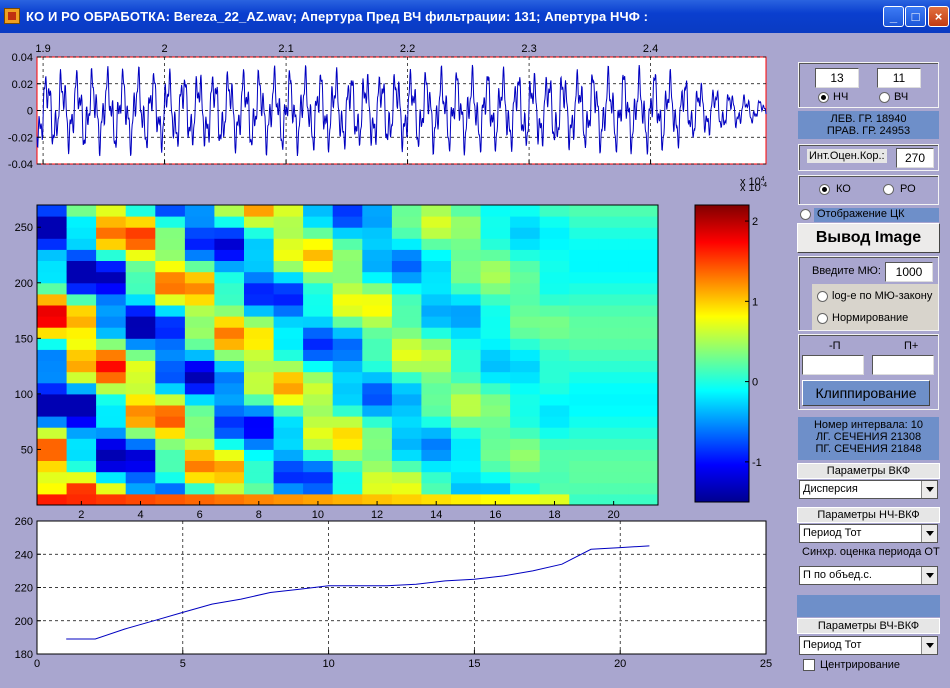 The image size is (950, 688). What do you see at coordinates (805, 214) in the screenshot?
I see `show-ck-radio` at bounding box center [805, 214].